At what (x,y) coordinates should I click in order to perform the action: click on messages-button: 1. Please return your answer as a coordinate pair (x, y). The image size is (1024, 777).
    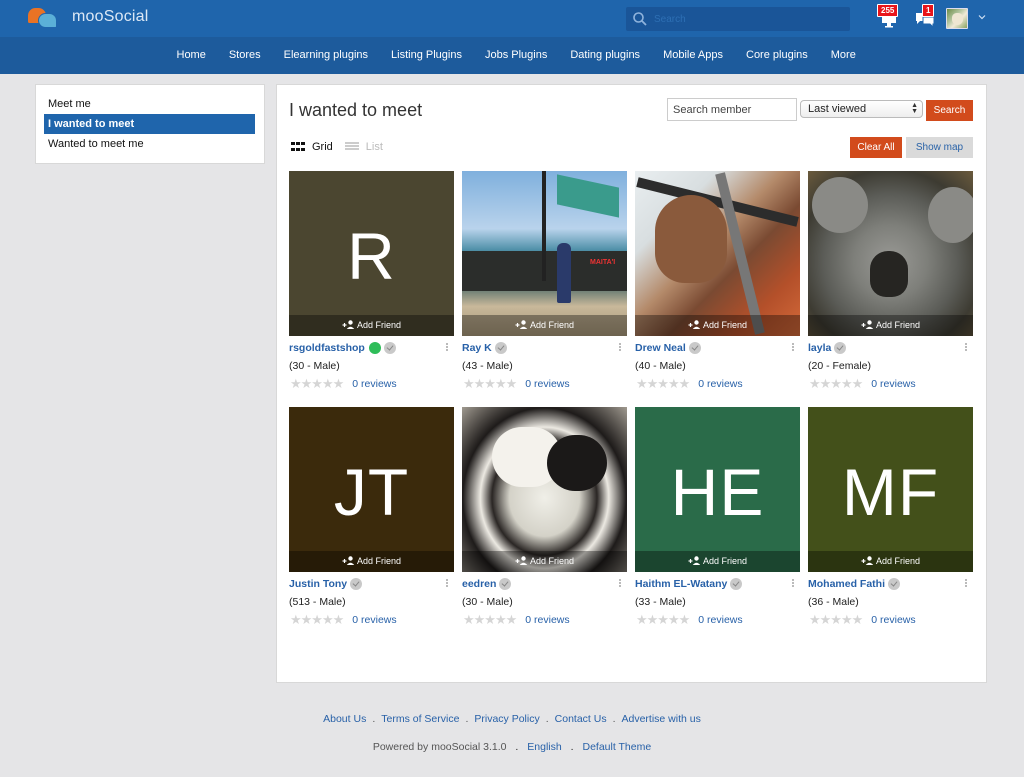
    Looking at the image, I should click on (926, 17).